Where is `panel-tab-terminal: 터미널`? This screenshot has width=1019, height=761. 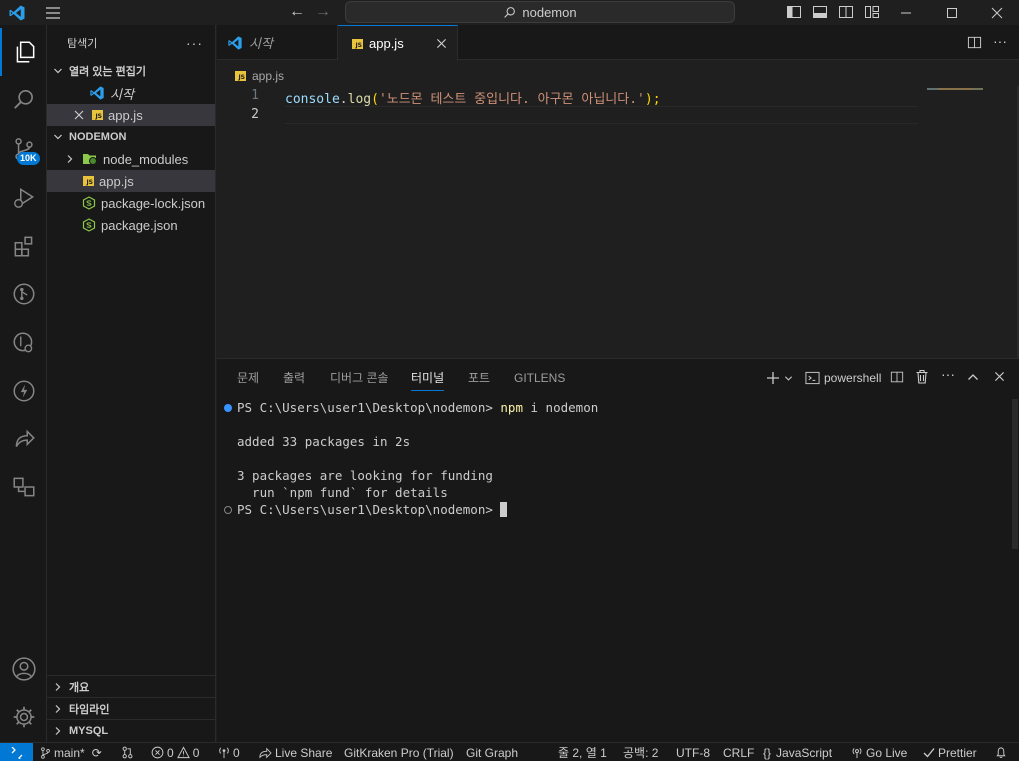
panel-tab-terminal: 터미널 is located at coordinates (428, 380).